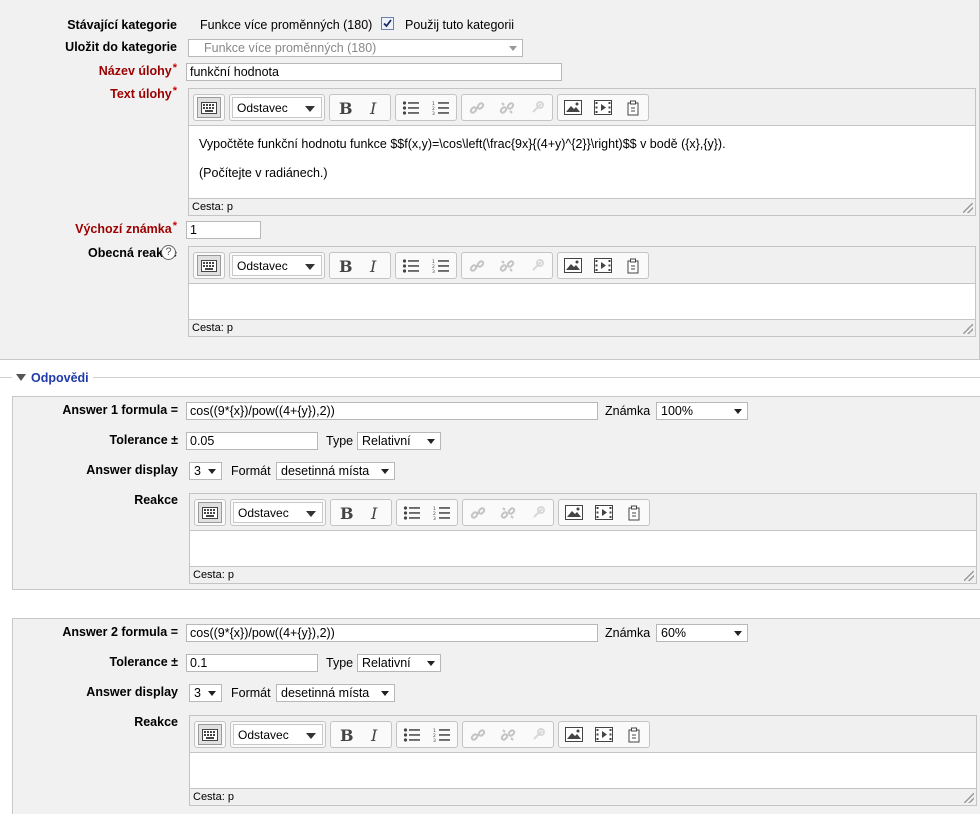  Describe the element at coordinates (252, 441) in the screenshot. I see `answer-1-tolerance-input: 0.05` at that location.